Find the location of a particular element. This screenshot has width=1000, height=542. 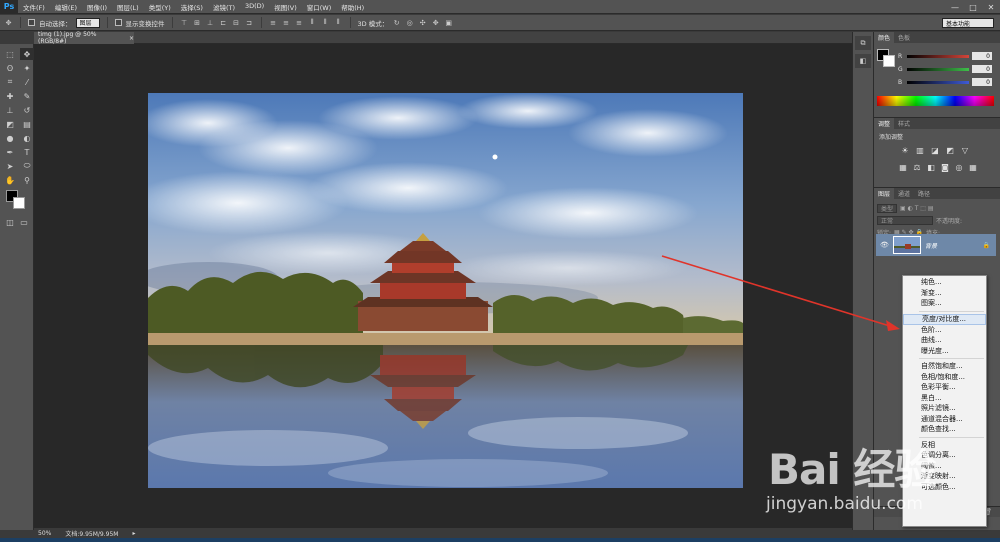

type-tool-icon: T is located at coordinates (27, 152).